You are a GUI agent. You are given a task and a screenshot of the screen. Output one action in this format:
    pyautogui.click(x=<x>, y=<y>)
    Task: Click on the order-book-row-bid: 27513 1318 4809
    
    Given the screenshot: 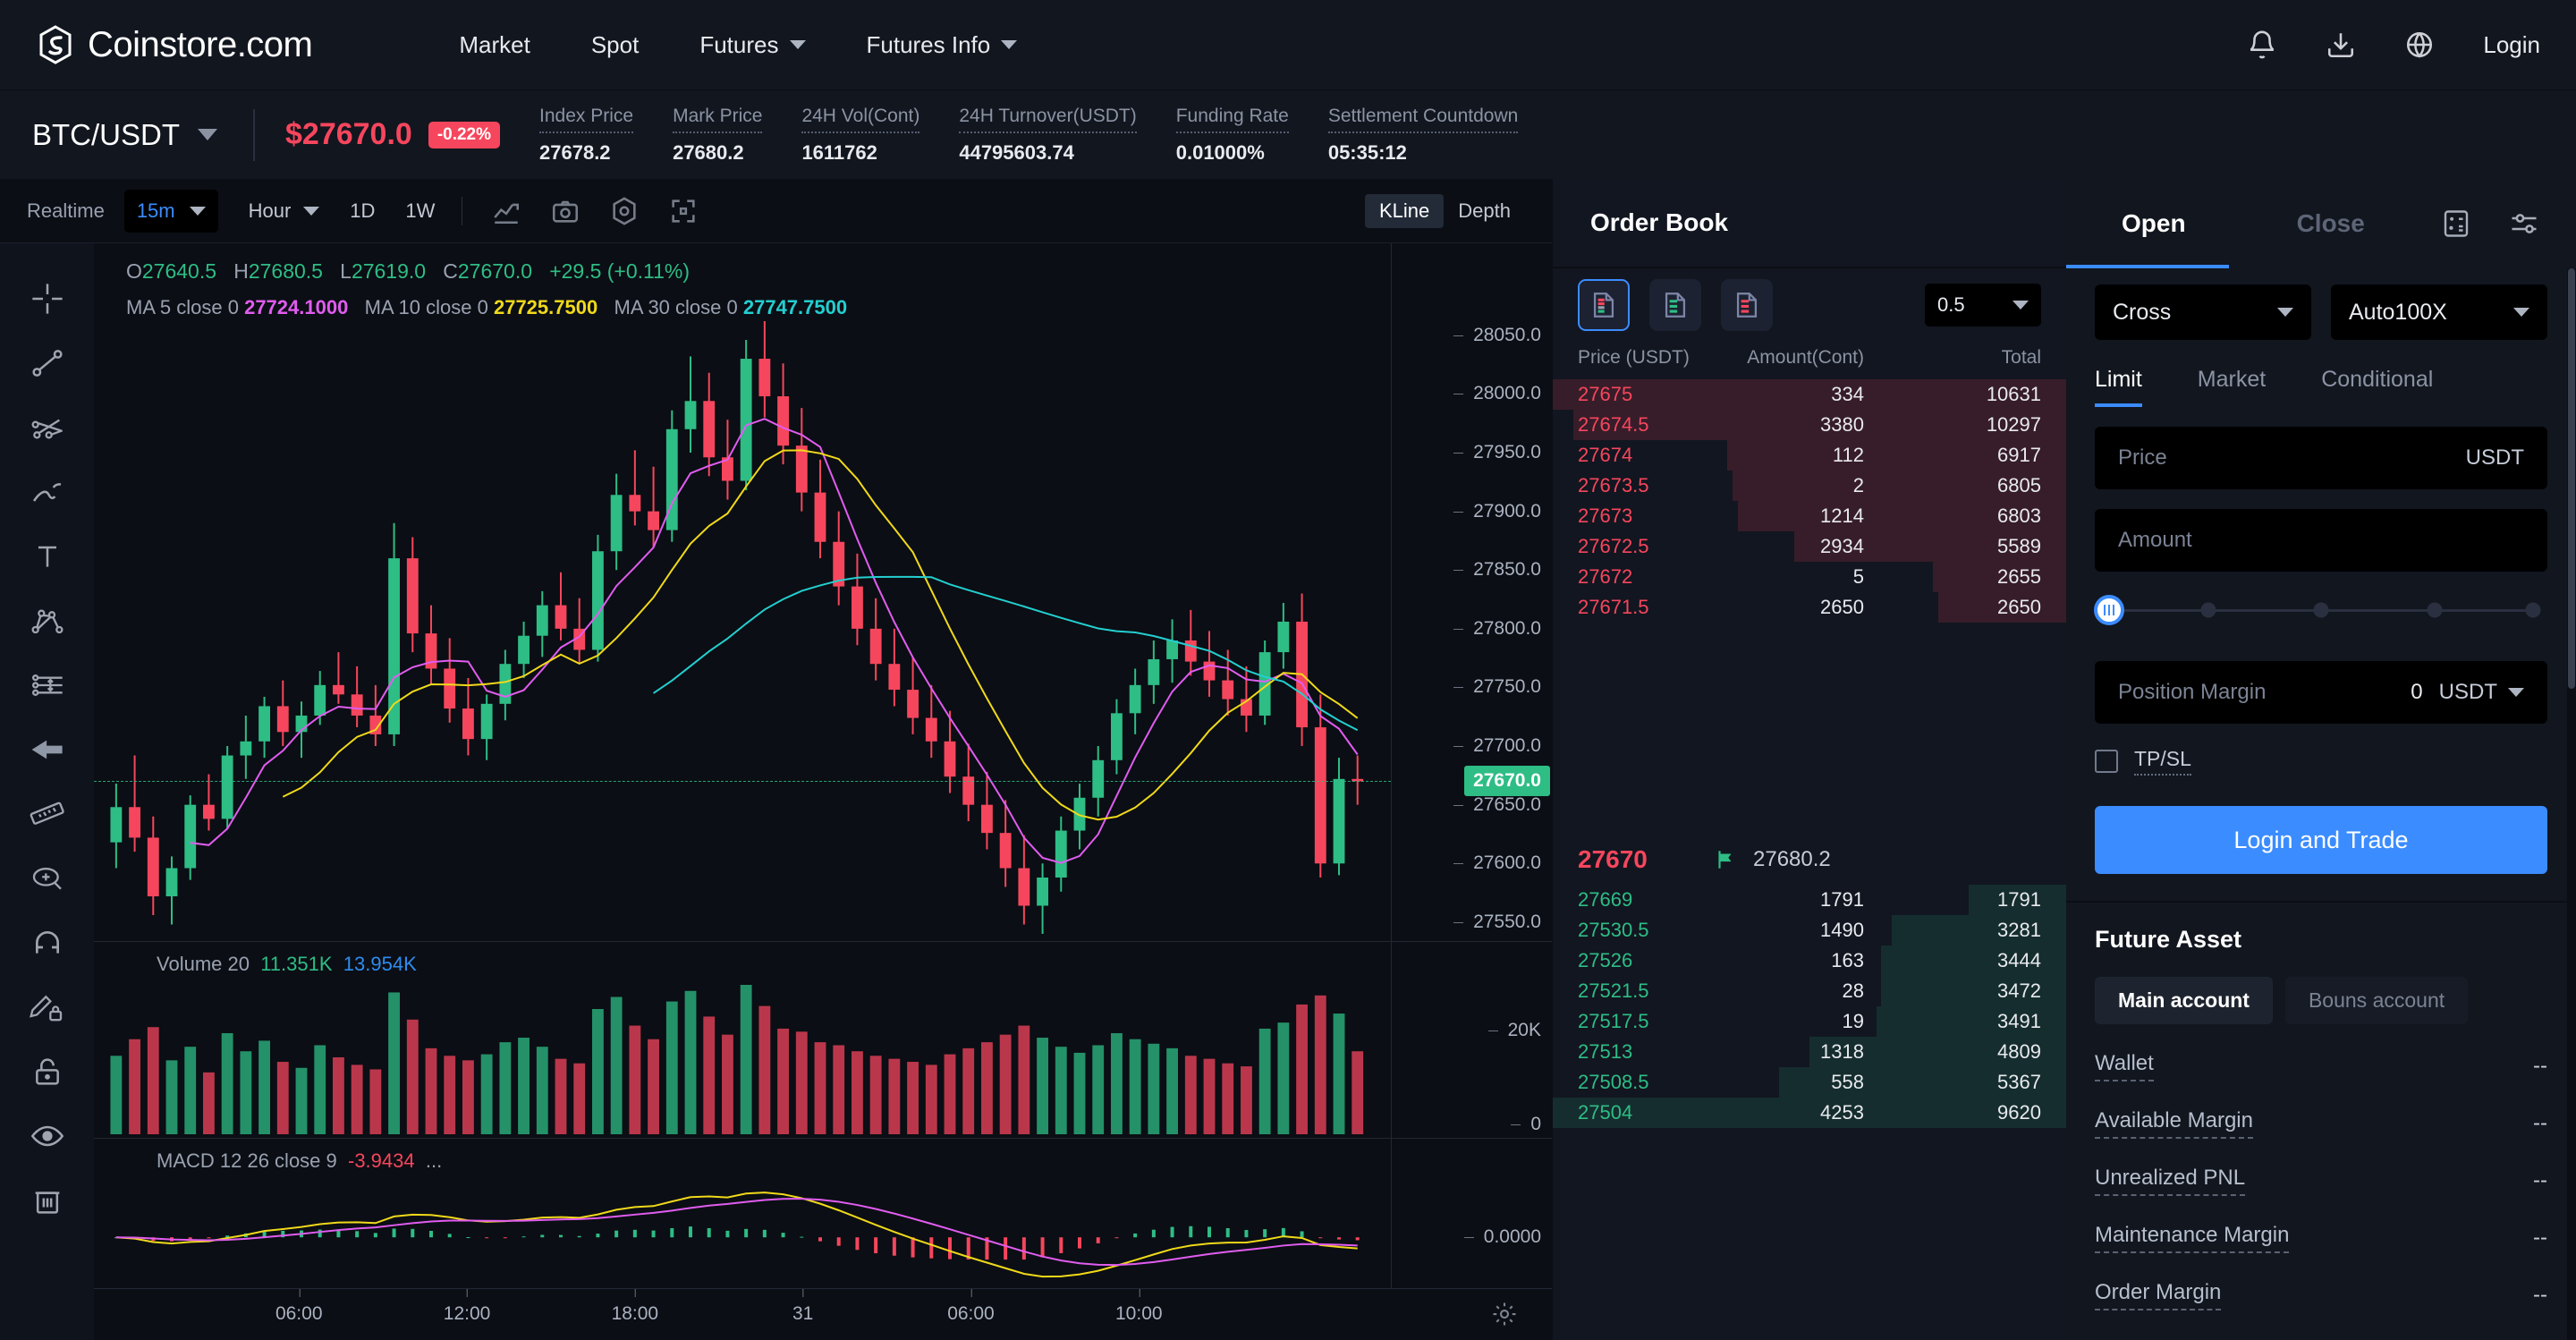 What is the action you would take?
    pyautogui.click(x=1809, y=1052)
    